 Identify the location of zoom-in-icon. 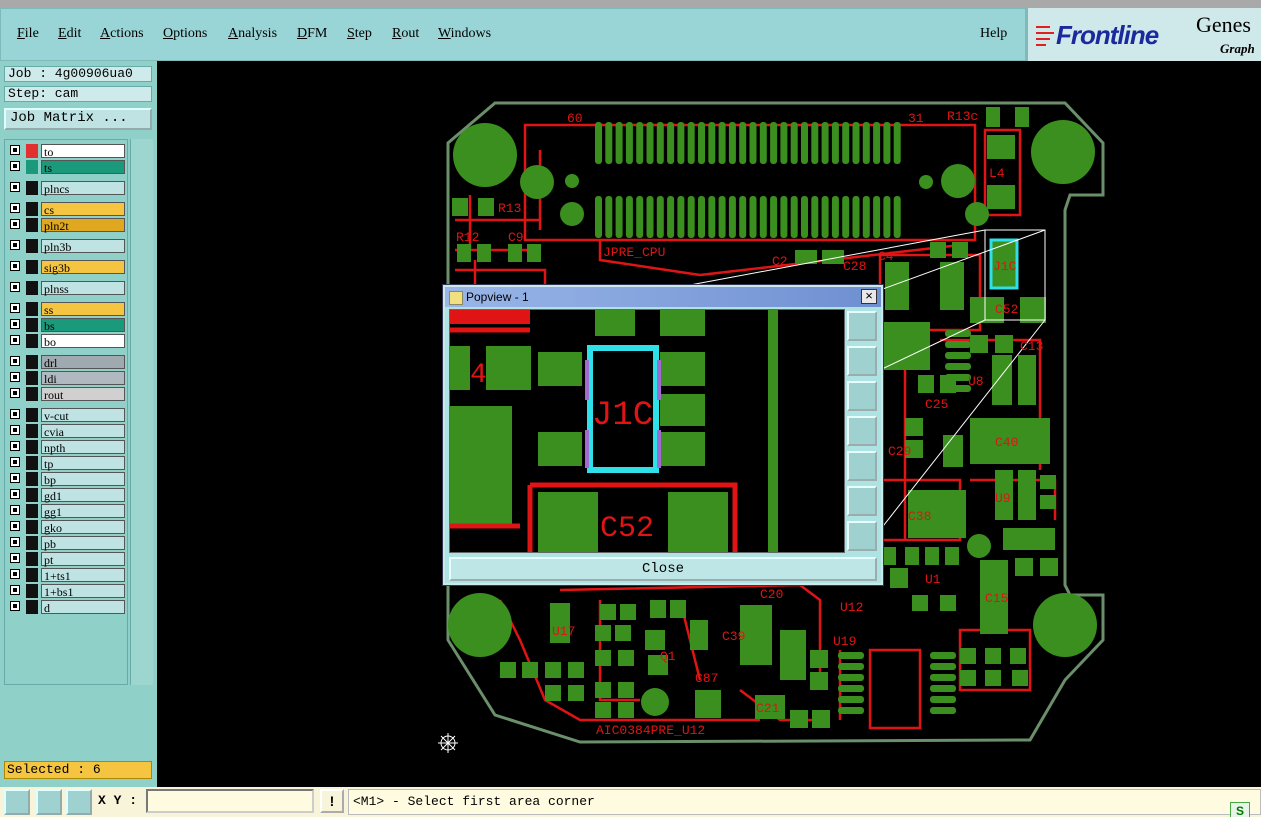
(862, 326).